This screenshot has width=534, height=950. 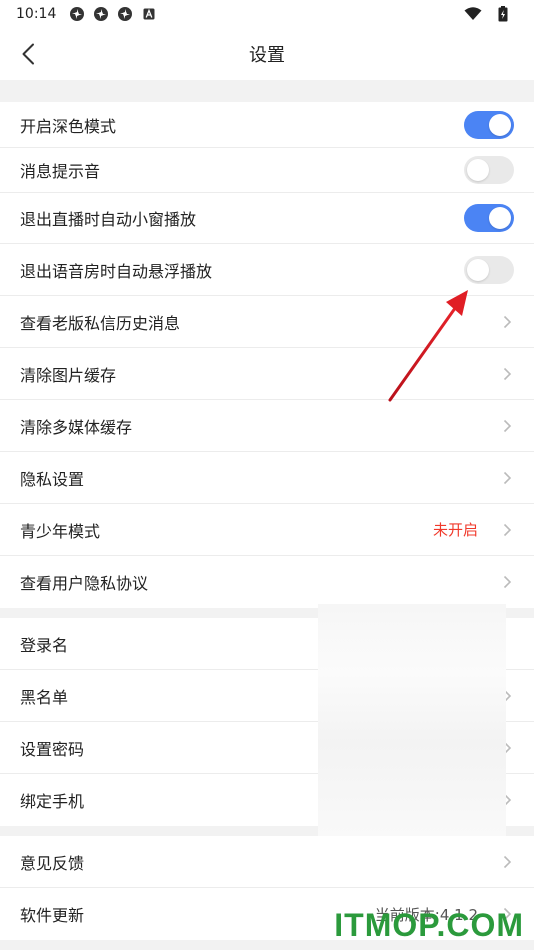 What do you see at coordinates (44, 645) in the screenshot?
I see `setting-label: 登录名` at bounding box center [44, 645].